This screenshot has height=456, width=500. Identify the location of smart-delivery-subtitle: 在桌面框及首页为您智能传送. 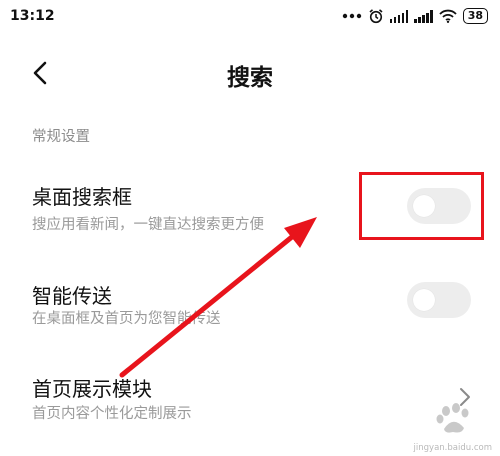
(126, 319).